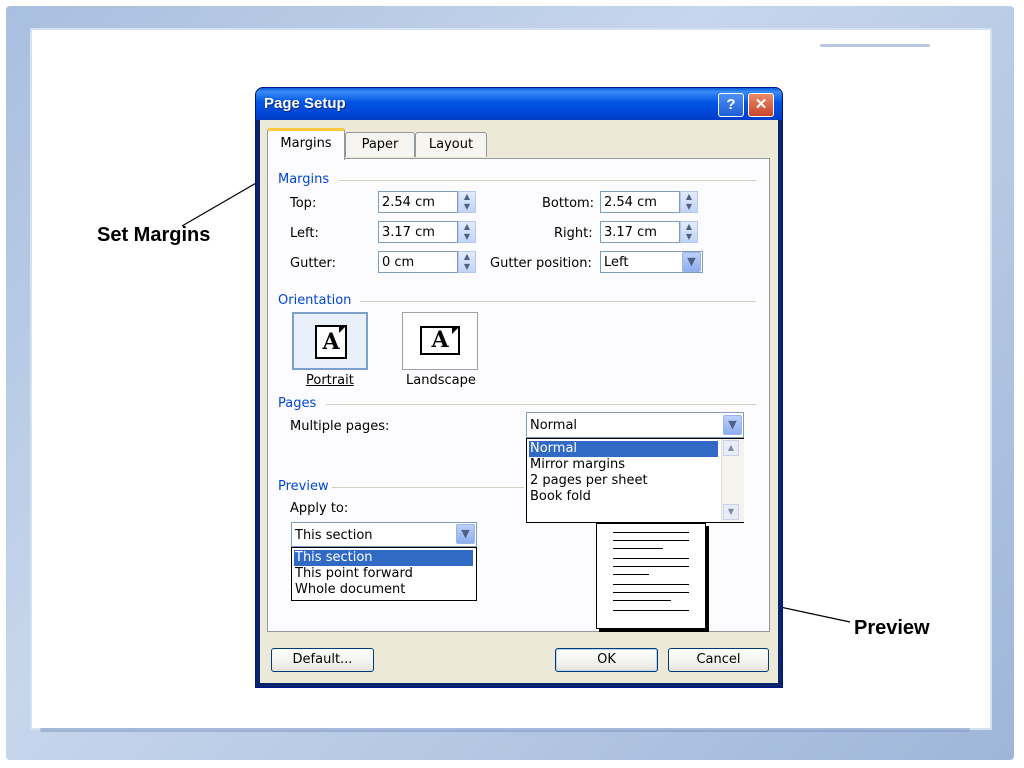 The width and height of the screenshot is (1024, 768). Describe the element at coordinates (623, 449) in the screenshot. I see `option-normal: Normal` at that location.